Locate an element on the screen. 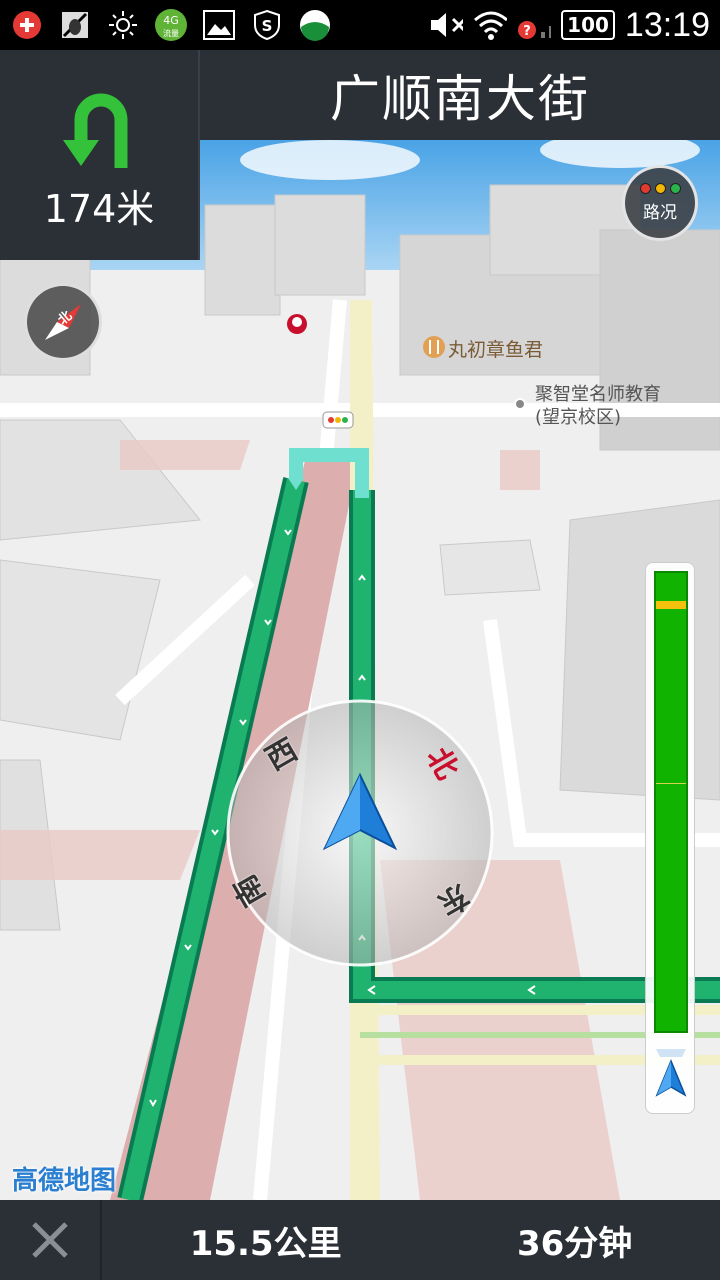 This screenshot has height=1280, width=720. svg-text: S is located at coordinates (267, 26).